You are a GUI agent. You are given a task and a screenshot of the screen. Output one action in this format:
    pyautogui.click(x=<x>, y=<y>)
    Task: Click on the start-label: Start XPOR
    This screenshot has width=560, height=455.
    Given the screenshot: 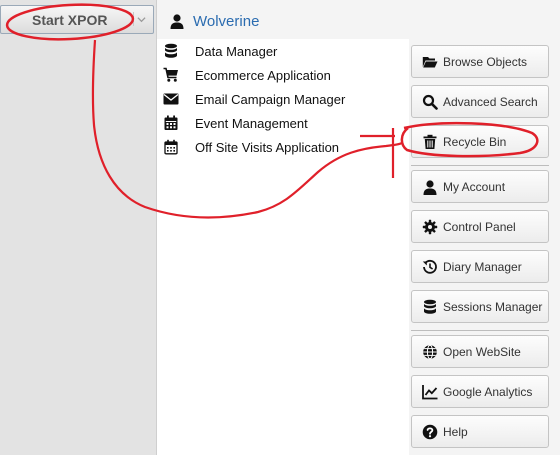 What is the action you would take?
    pyautogui.click(x=70, y=19)
    